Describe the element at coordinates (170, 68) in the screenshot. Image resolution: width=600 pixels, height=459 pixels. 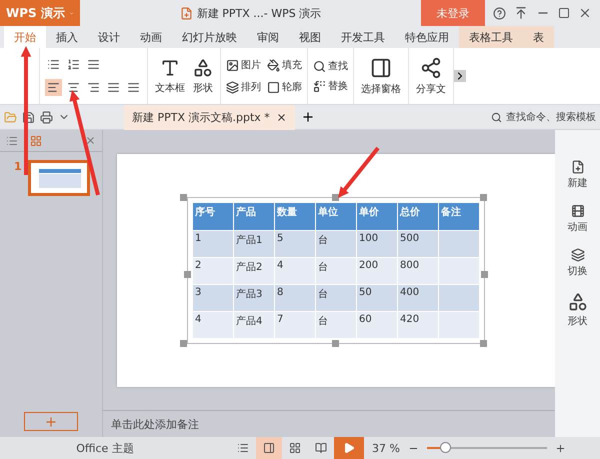
I see `text-icon` at that location.